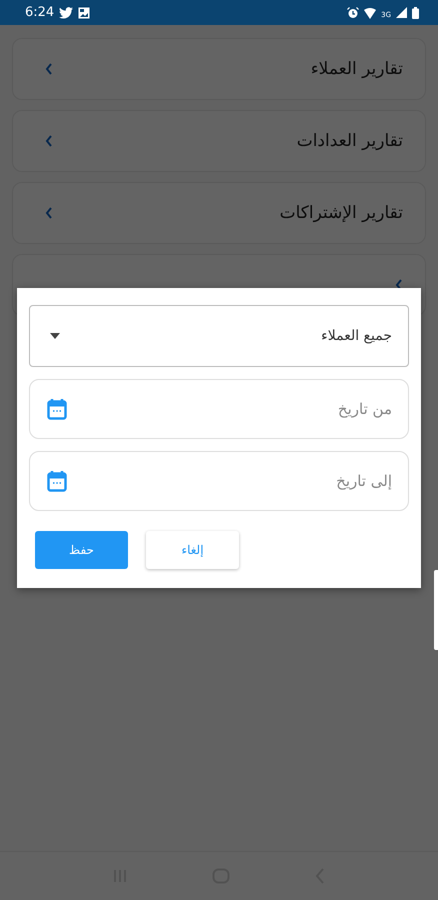 The image size is (438, 900). Describe the element at coordinates (84, 12) in the screenshot. I see `image-icon` at that location.